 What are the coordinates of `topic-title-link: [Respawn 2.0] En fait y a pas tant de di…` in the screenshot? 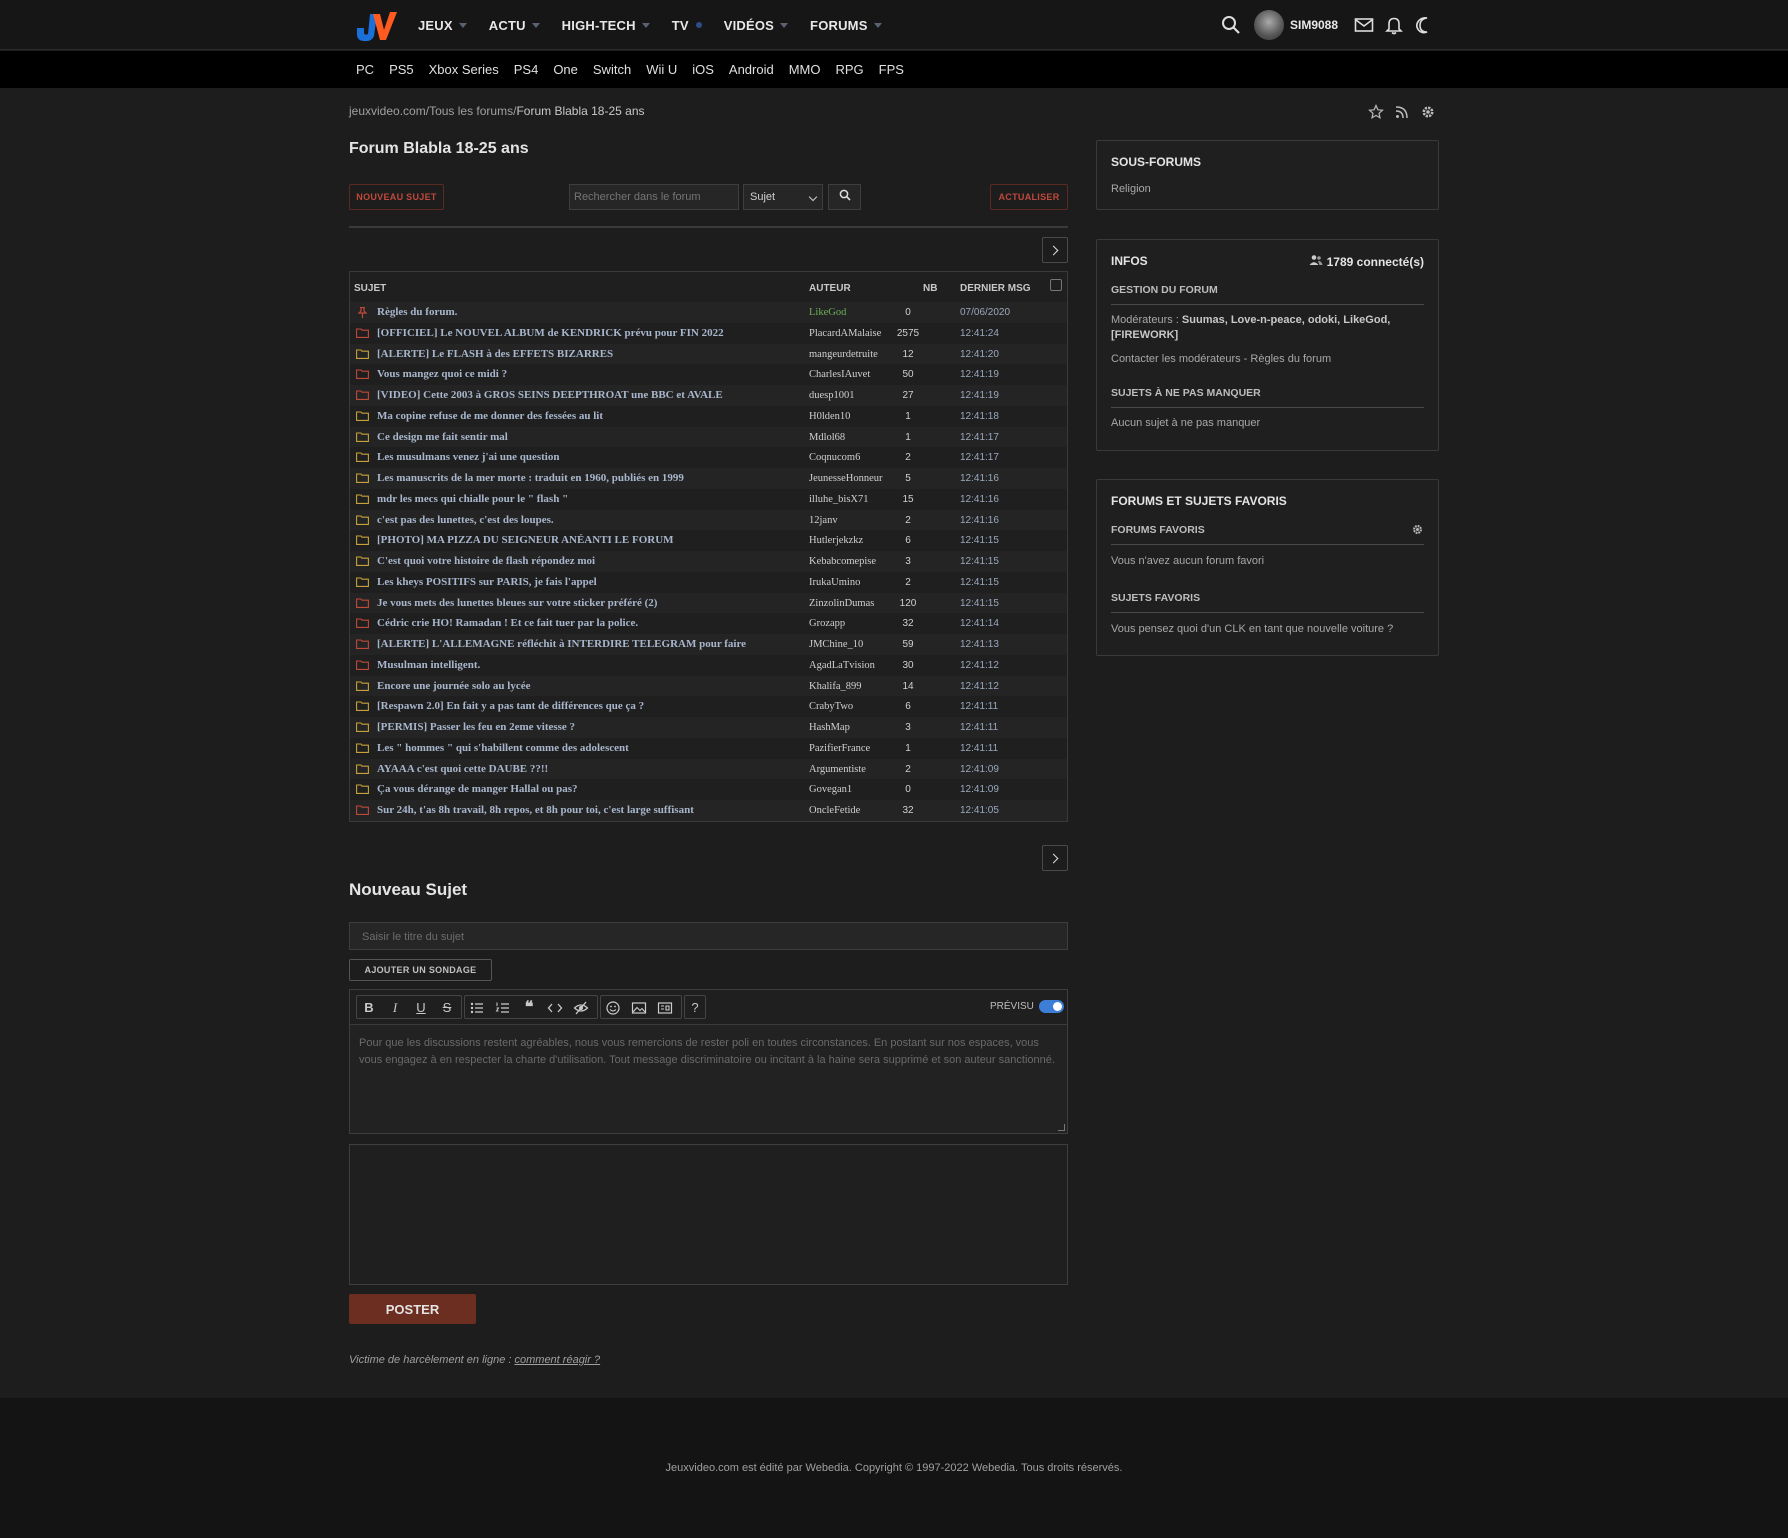 It's located at (562, 706).